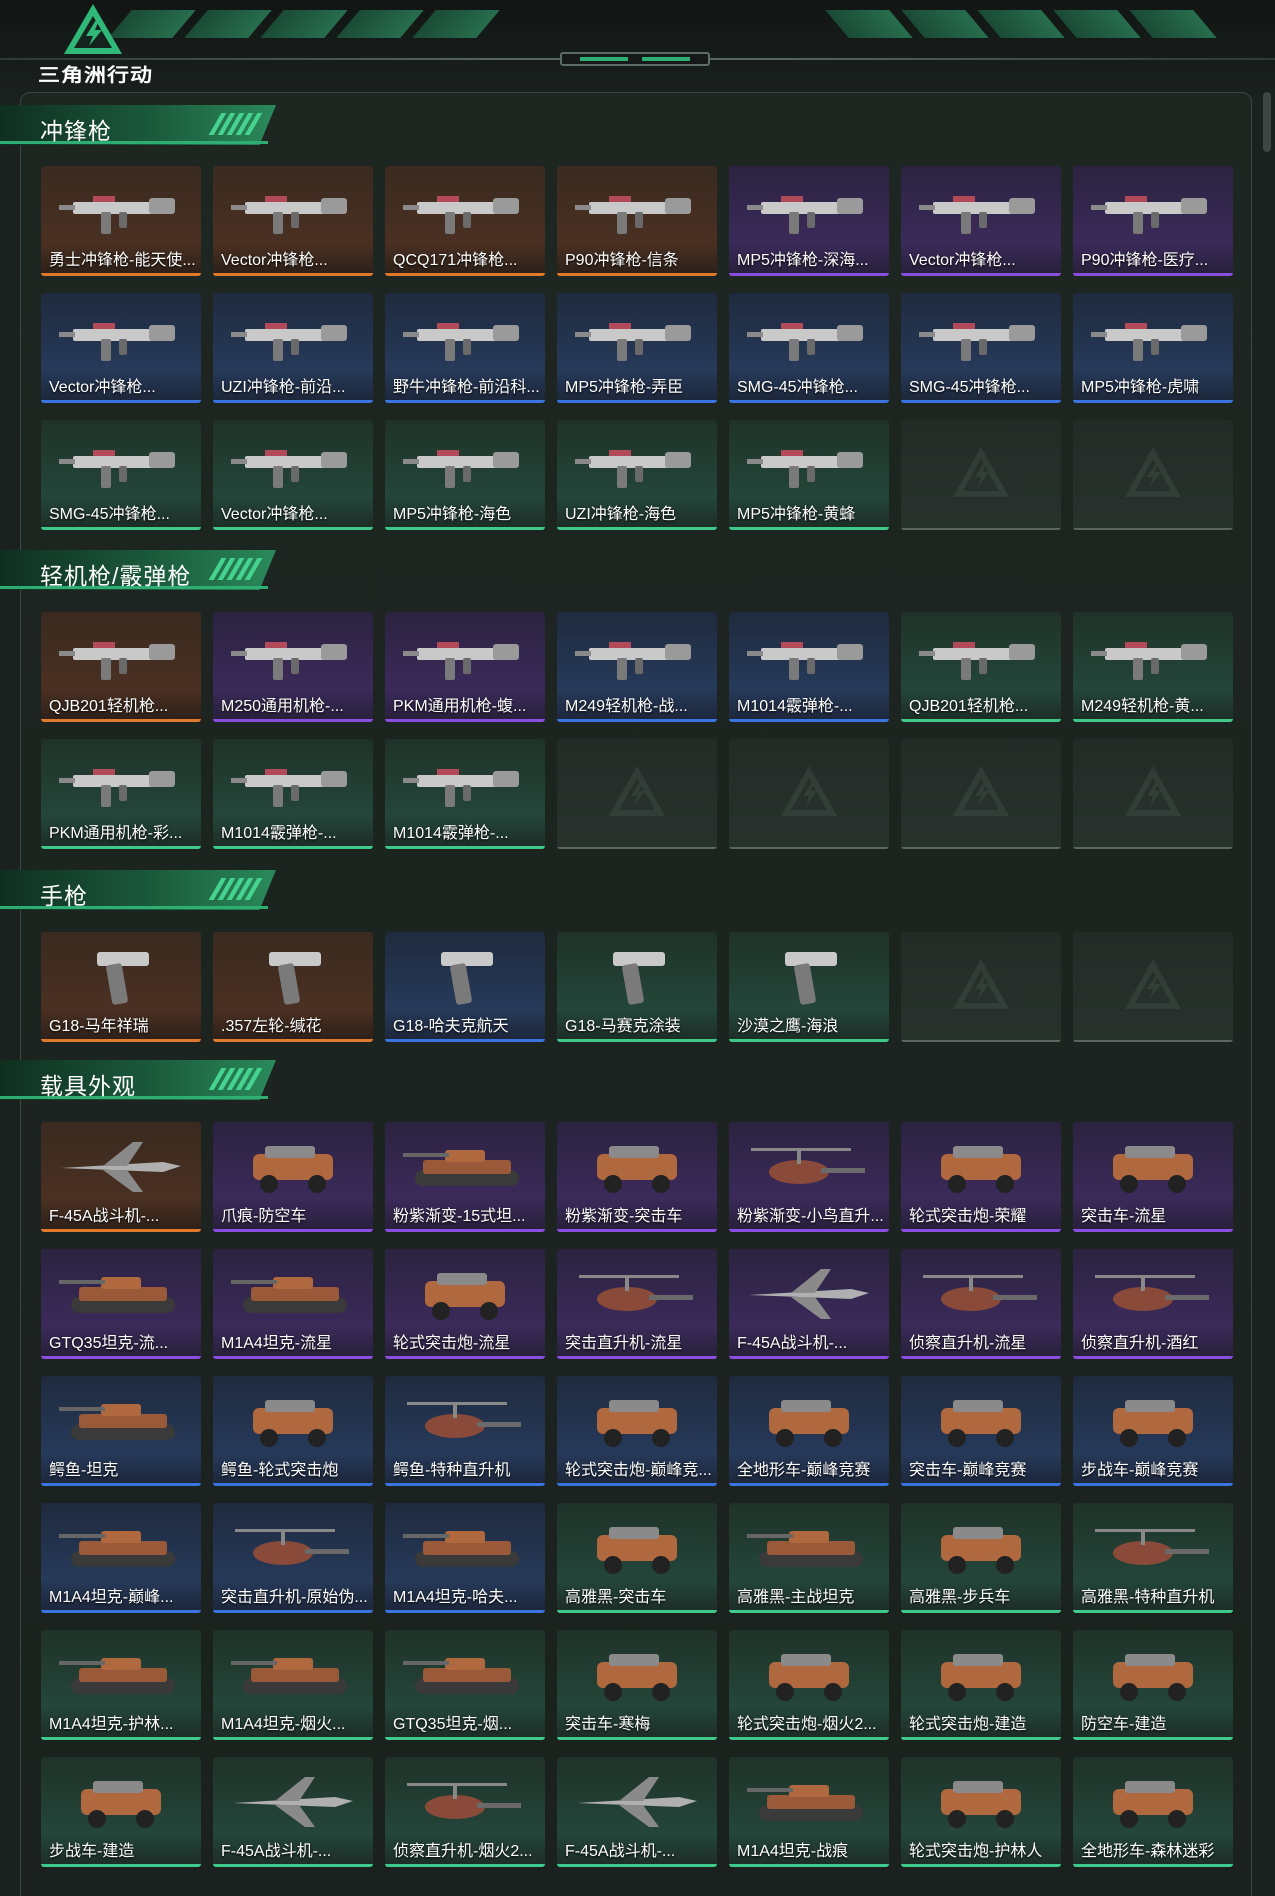 The image size is (1275, 1896). What do you see at coordinates (793, 1851) in the screenshot?
I see `item-label: M1A4坦克-战痕` at bounding box center [793, 1851].